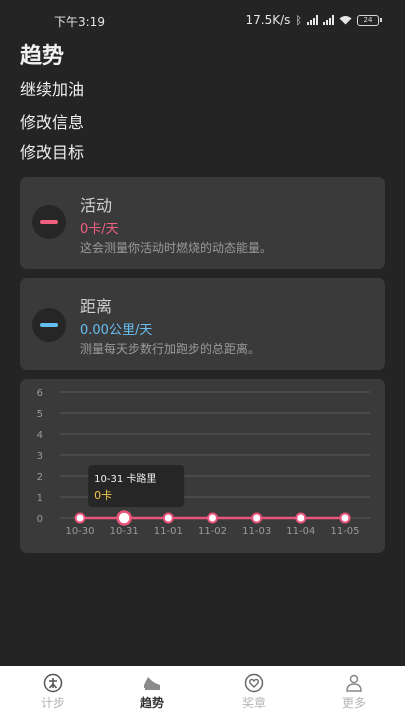  I want to click on distance-card: 距离 0.00公里/天 测量每天步数行加跑步的总距离。, so click(202, 324).